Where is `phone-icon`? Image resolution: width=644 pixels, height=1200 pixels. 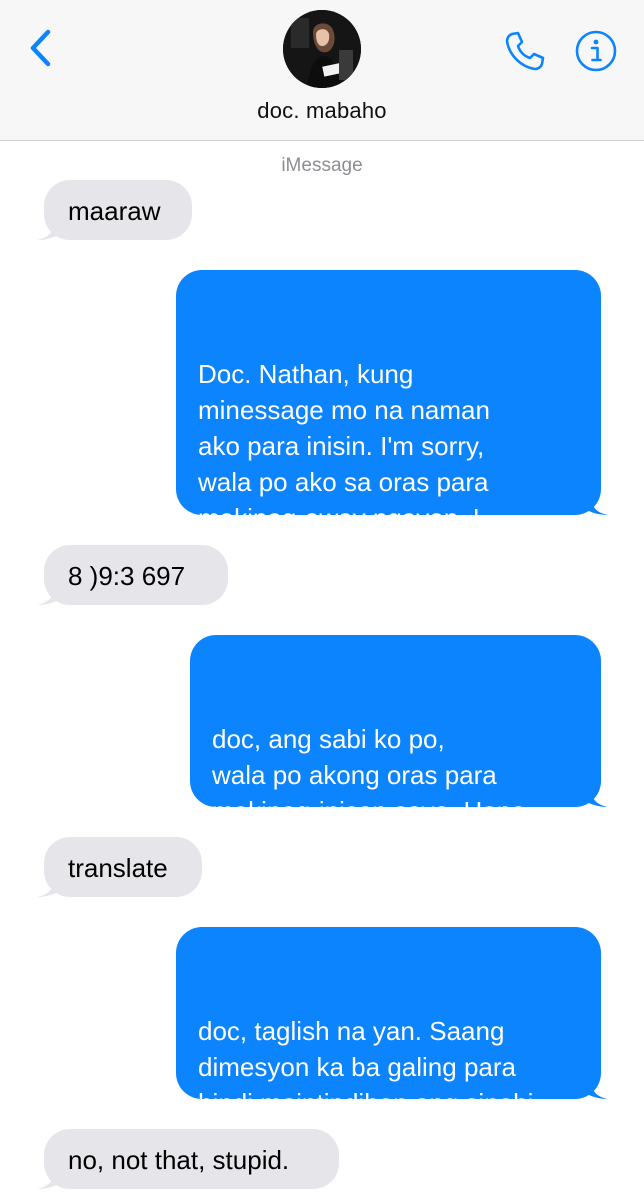 phone-icon is located at coordinates (525, 51).